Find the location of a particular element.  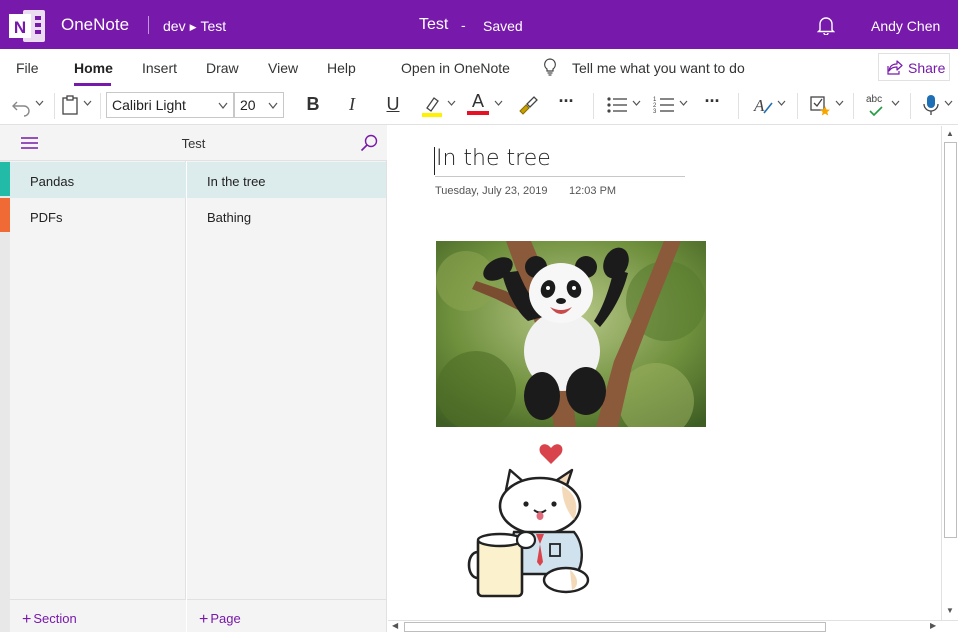

numbered-list-icon: 1 2 3 is located at coordinates (664, 105).